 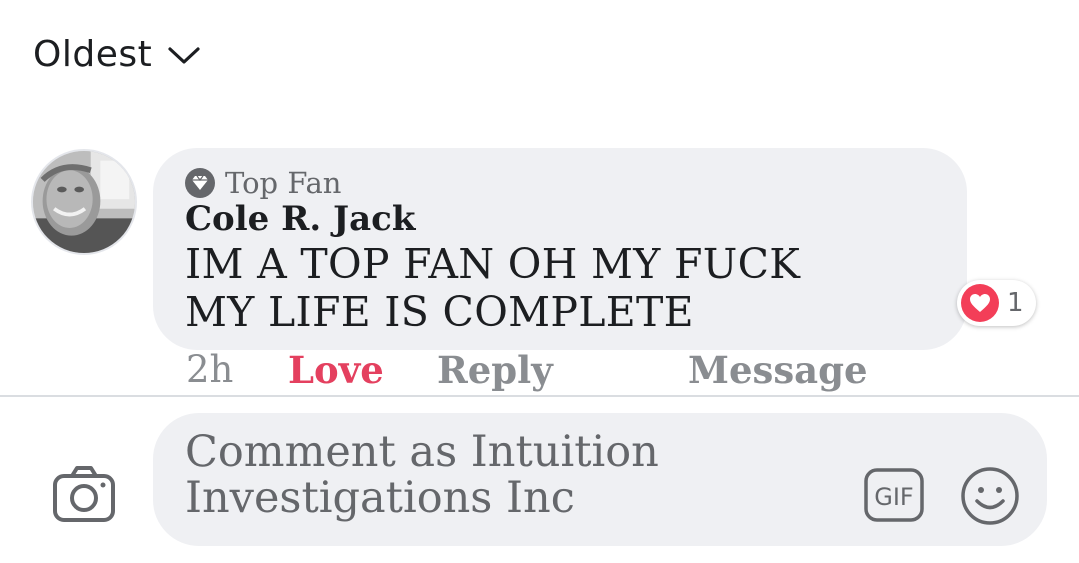 I want to click on top-fan-badge: Top Fan, so click(x=560, y=183).